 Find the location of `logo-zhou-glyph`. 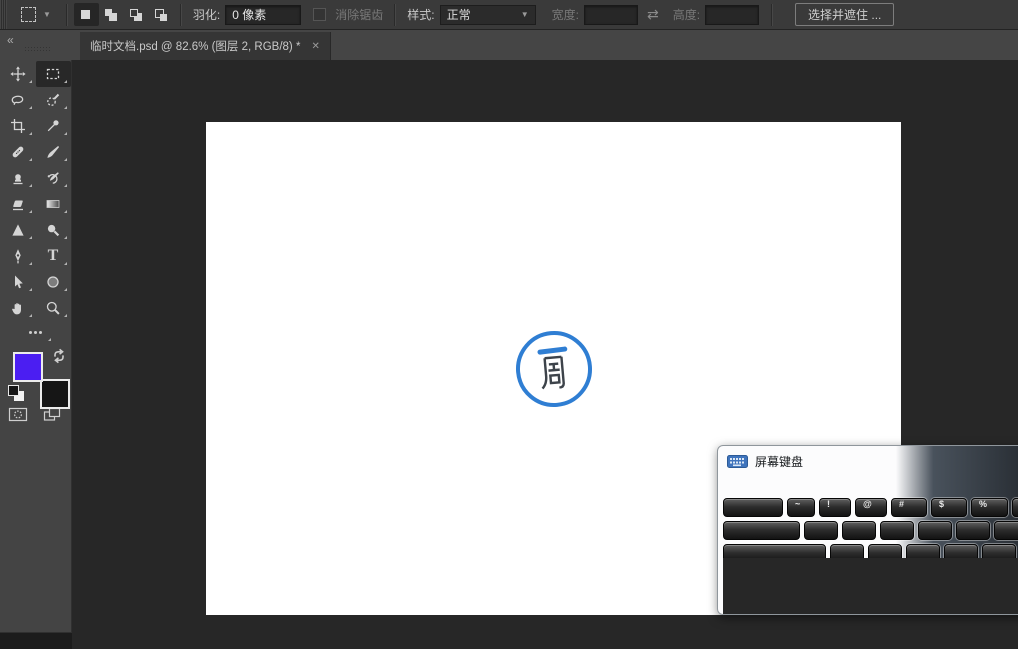

logo-zhou-glyph is located at coordinates (554, 373).